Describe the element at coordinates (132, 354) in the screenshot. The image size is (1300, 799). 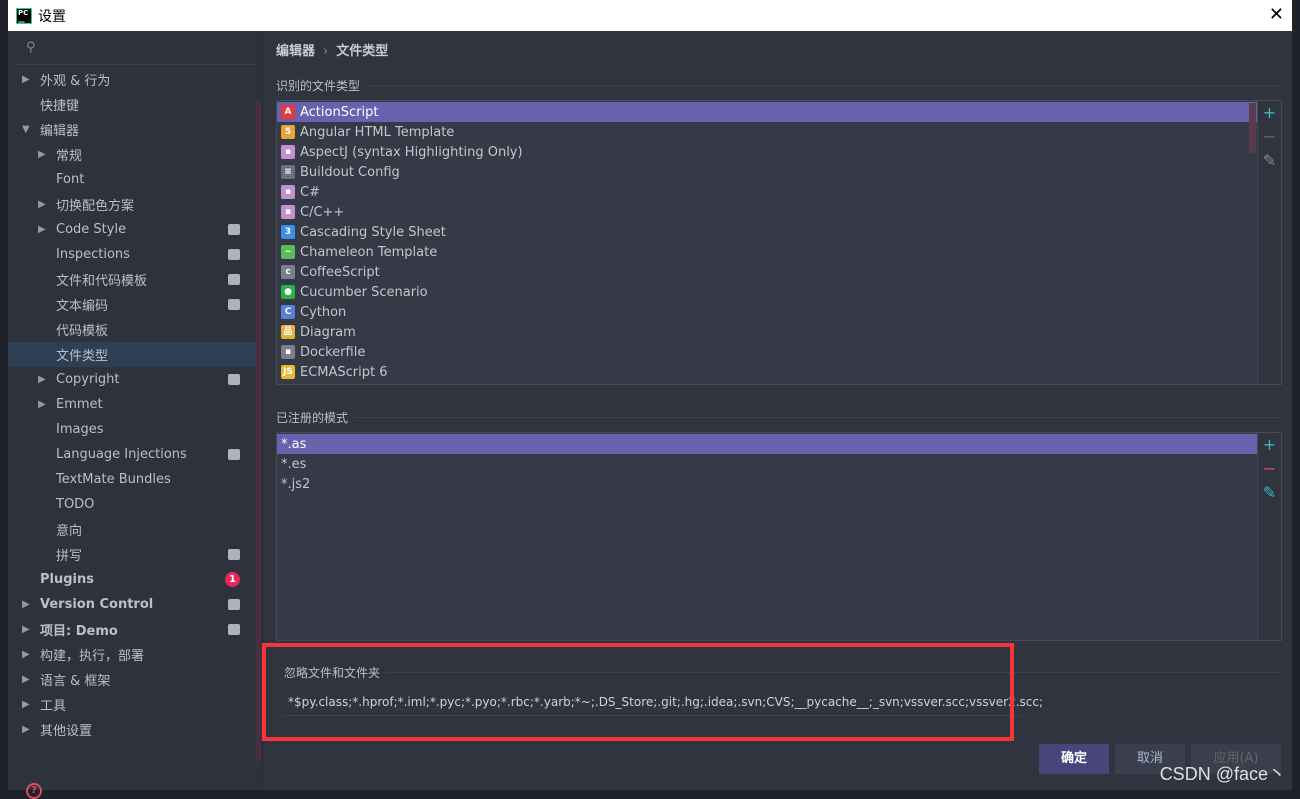
I see `sidebar-item: 文件类型` at that location.